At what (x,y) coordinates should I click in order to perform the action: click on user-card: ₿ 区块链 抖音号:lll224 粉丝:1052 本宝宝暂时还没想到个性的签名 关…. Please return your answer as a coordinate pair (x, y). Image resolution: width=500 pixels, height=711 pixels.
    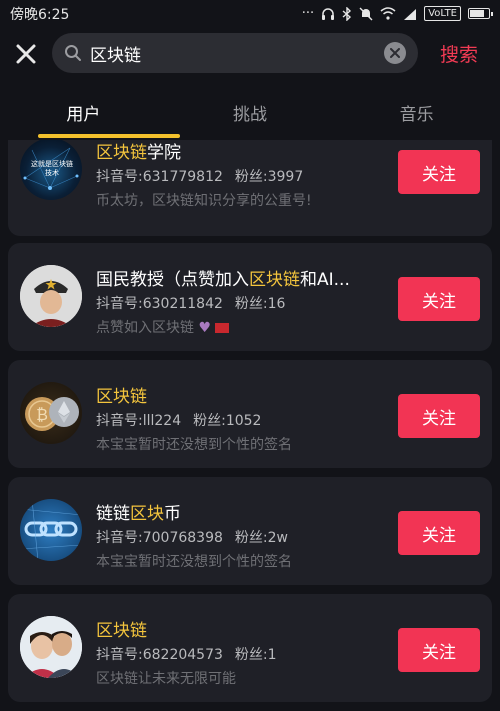
    Looking at the image, I should click on (250, 414).